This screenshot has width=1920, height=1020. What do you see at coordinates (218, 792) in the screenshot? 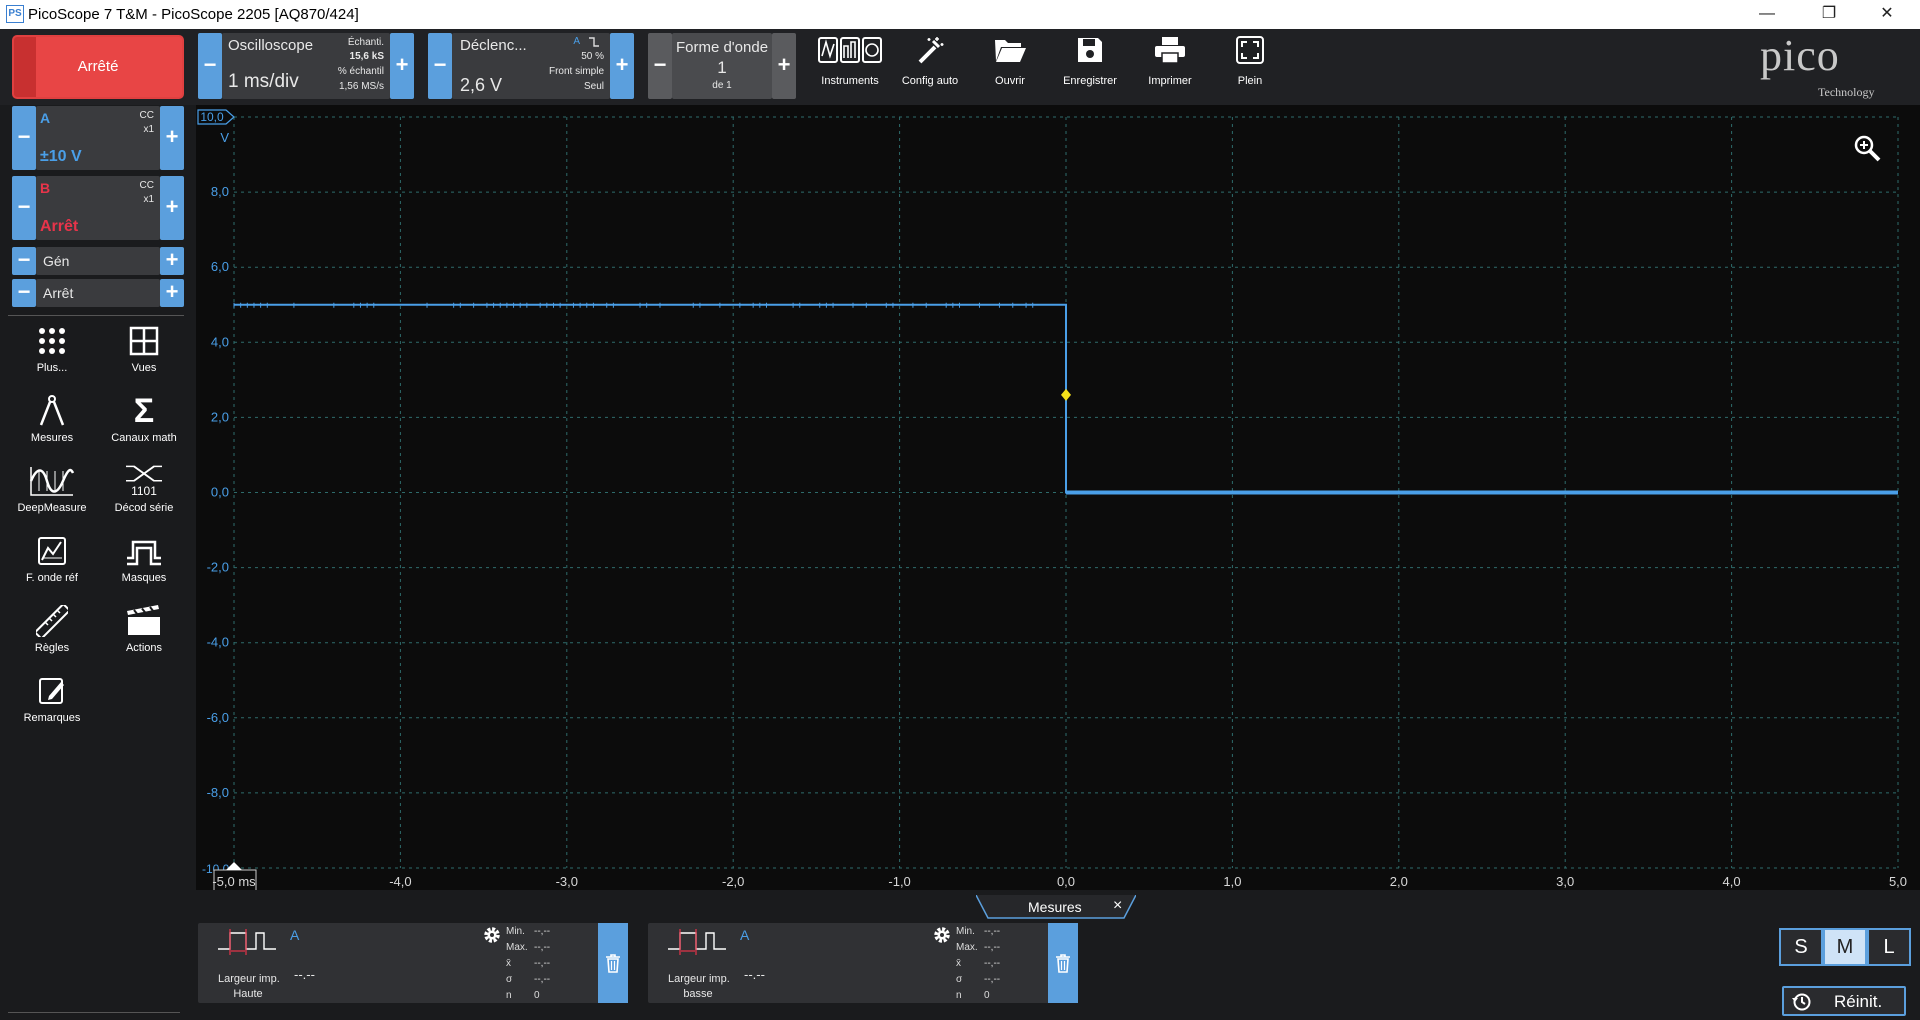
I see `y-tick-label: -8,0` at bounding box center [218, 792].